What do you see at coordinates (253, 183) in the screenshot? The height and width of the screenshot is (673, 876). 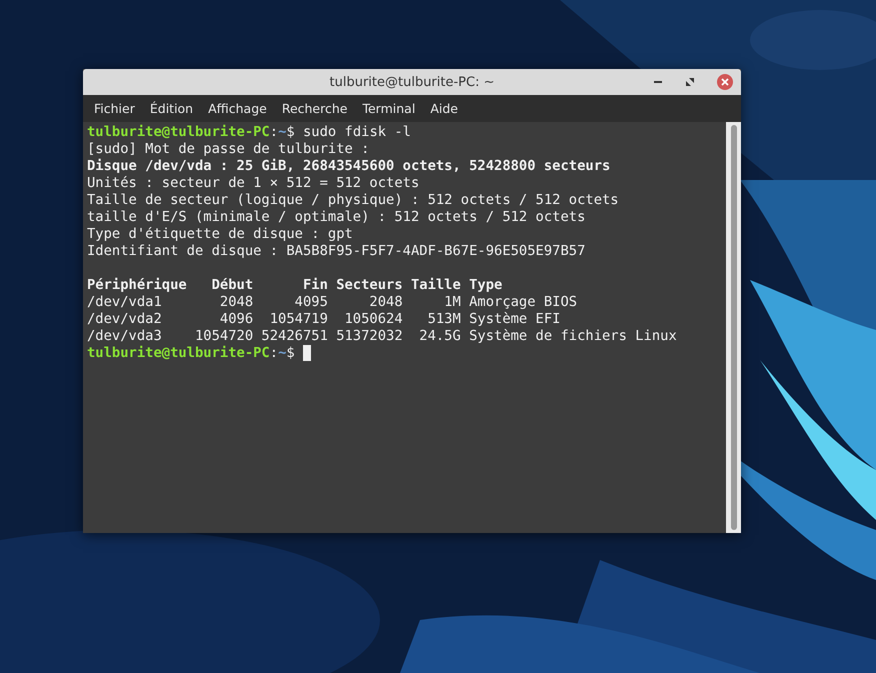 I see `output-line: Unités : secteur de 1 × 512 = 512 octets` at bounding box center [253, 183].